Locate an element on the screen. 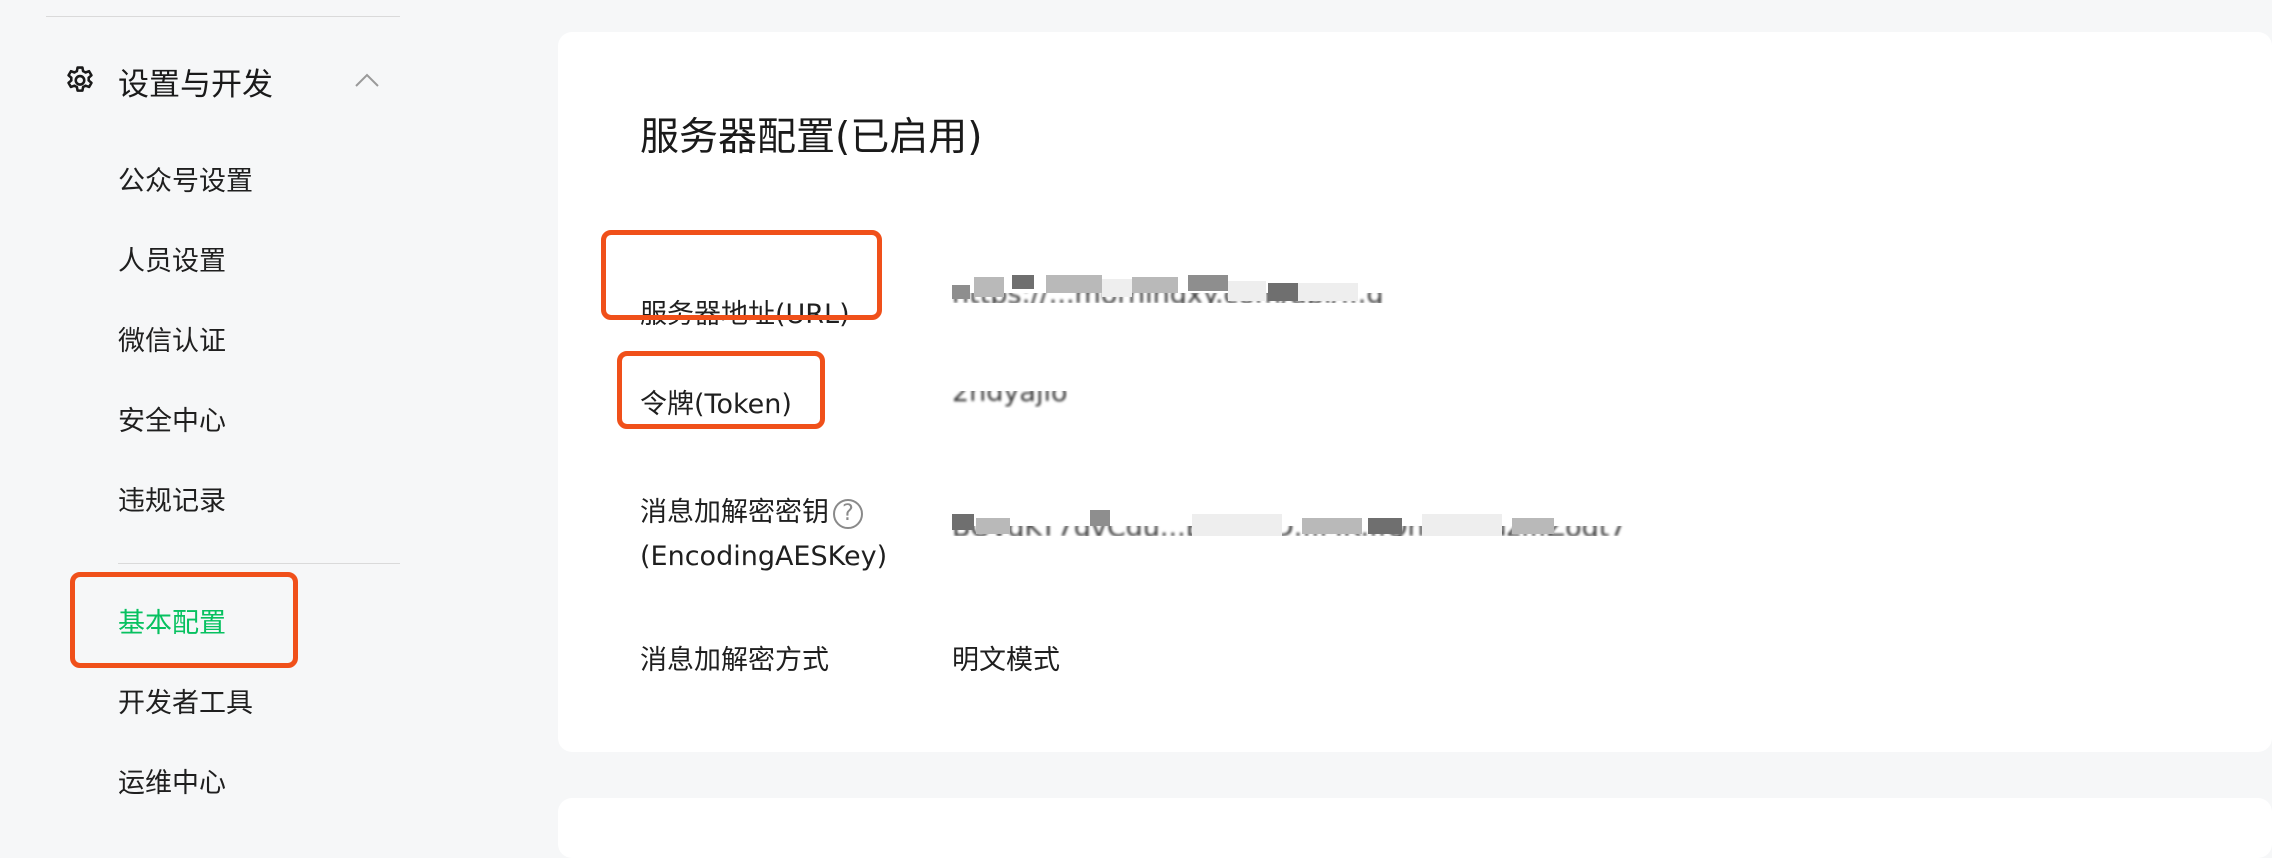 The image size is (2272, 858). server-url-label: 服务器地址(URL) is located at coordinates (745, 314).